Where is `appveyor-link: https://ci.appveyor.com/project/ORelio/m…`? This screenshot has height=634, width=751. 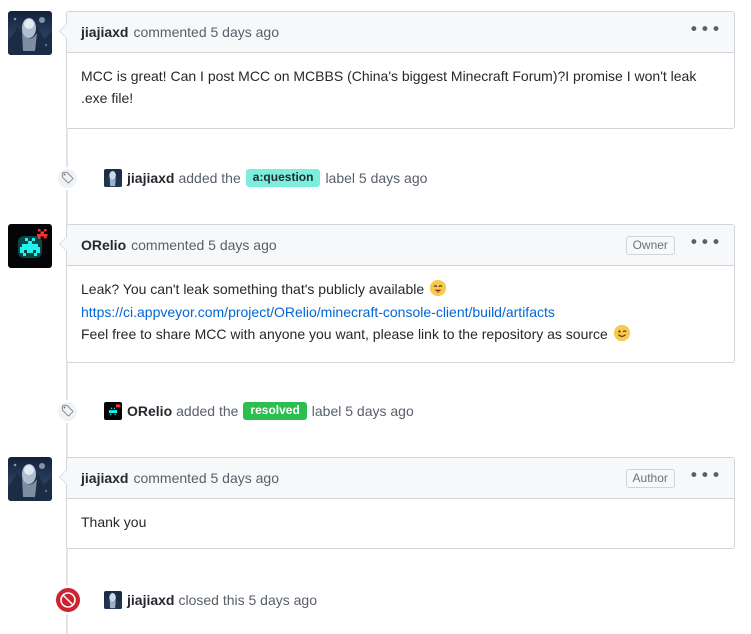
appveyor-link: https://ci.appveyor.com/project/ORelio/m… is located at coordinates (318, 312).